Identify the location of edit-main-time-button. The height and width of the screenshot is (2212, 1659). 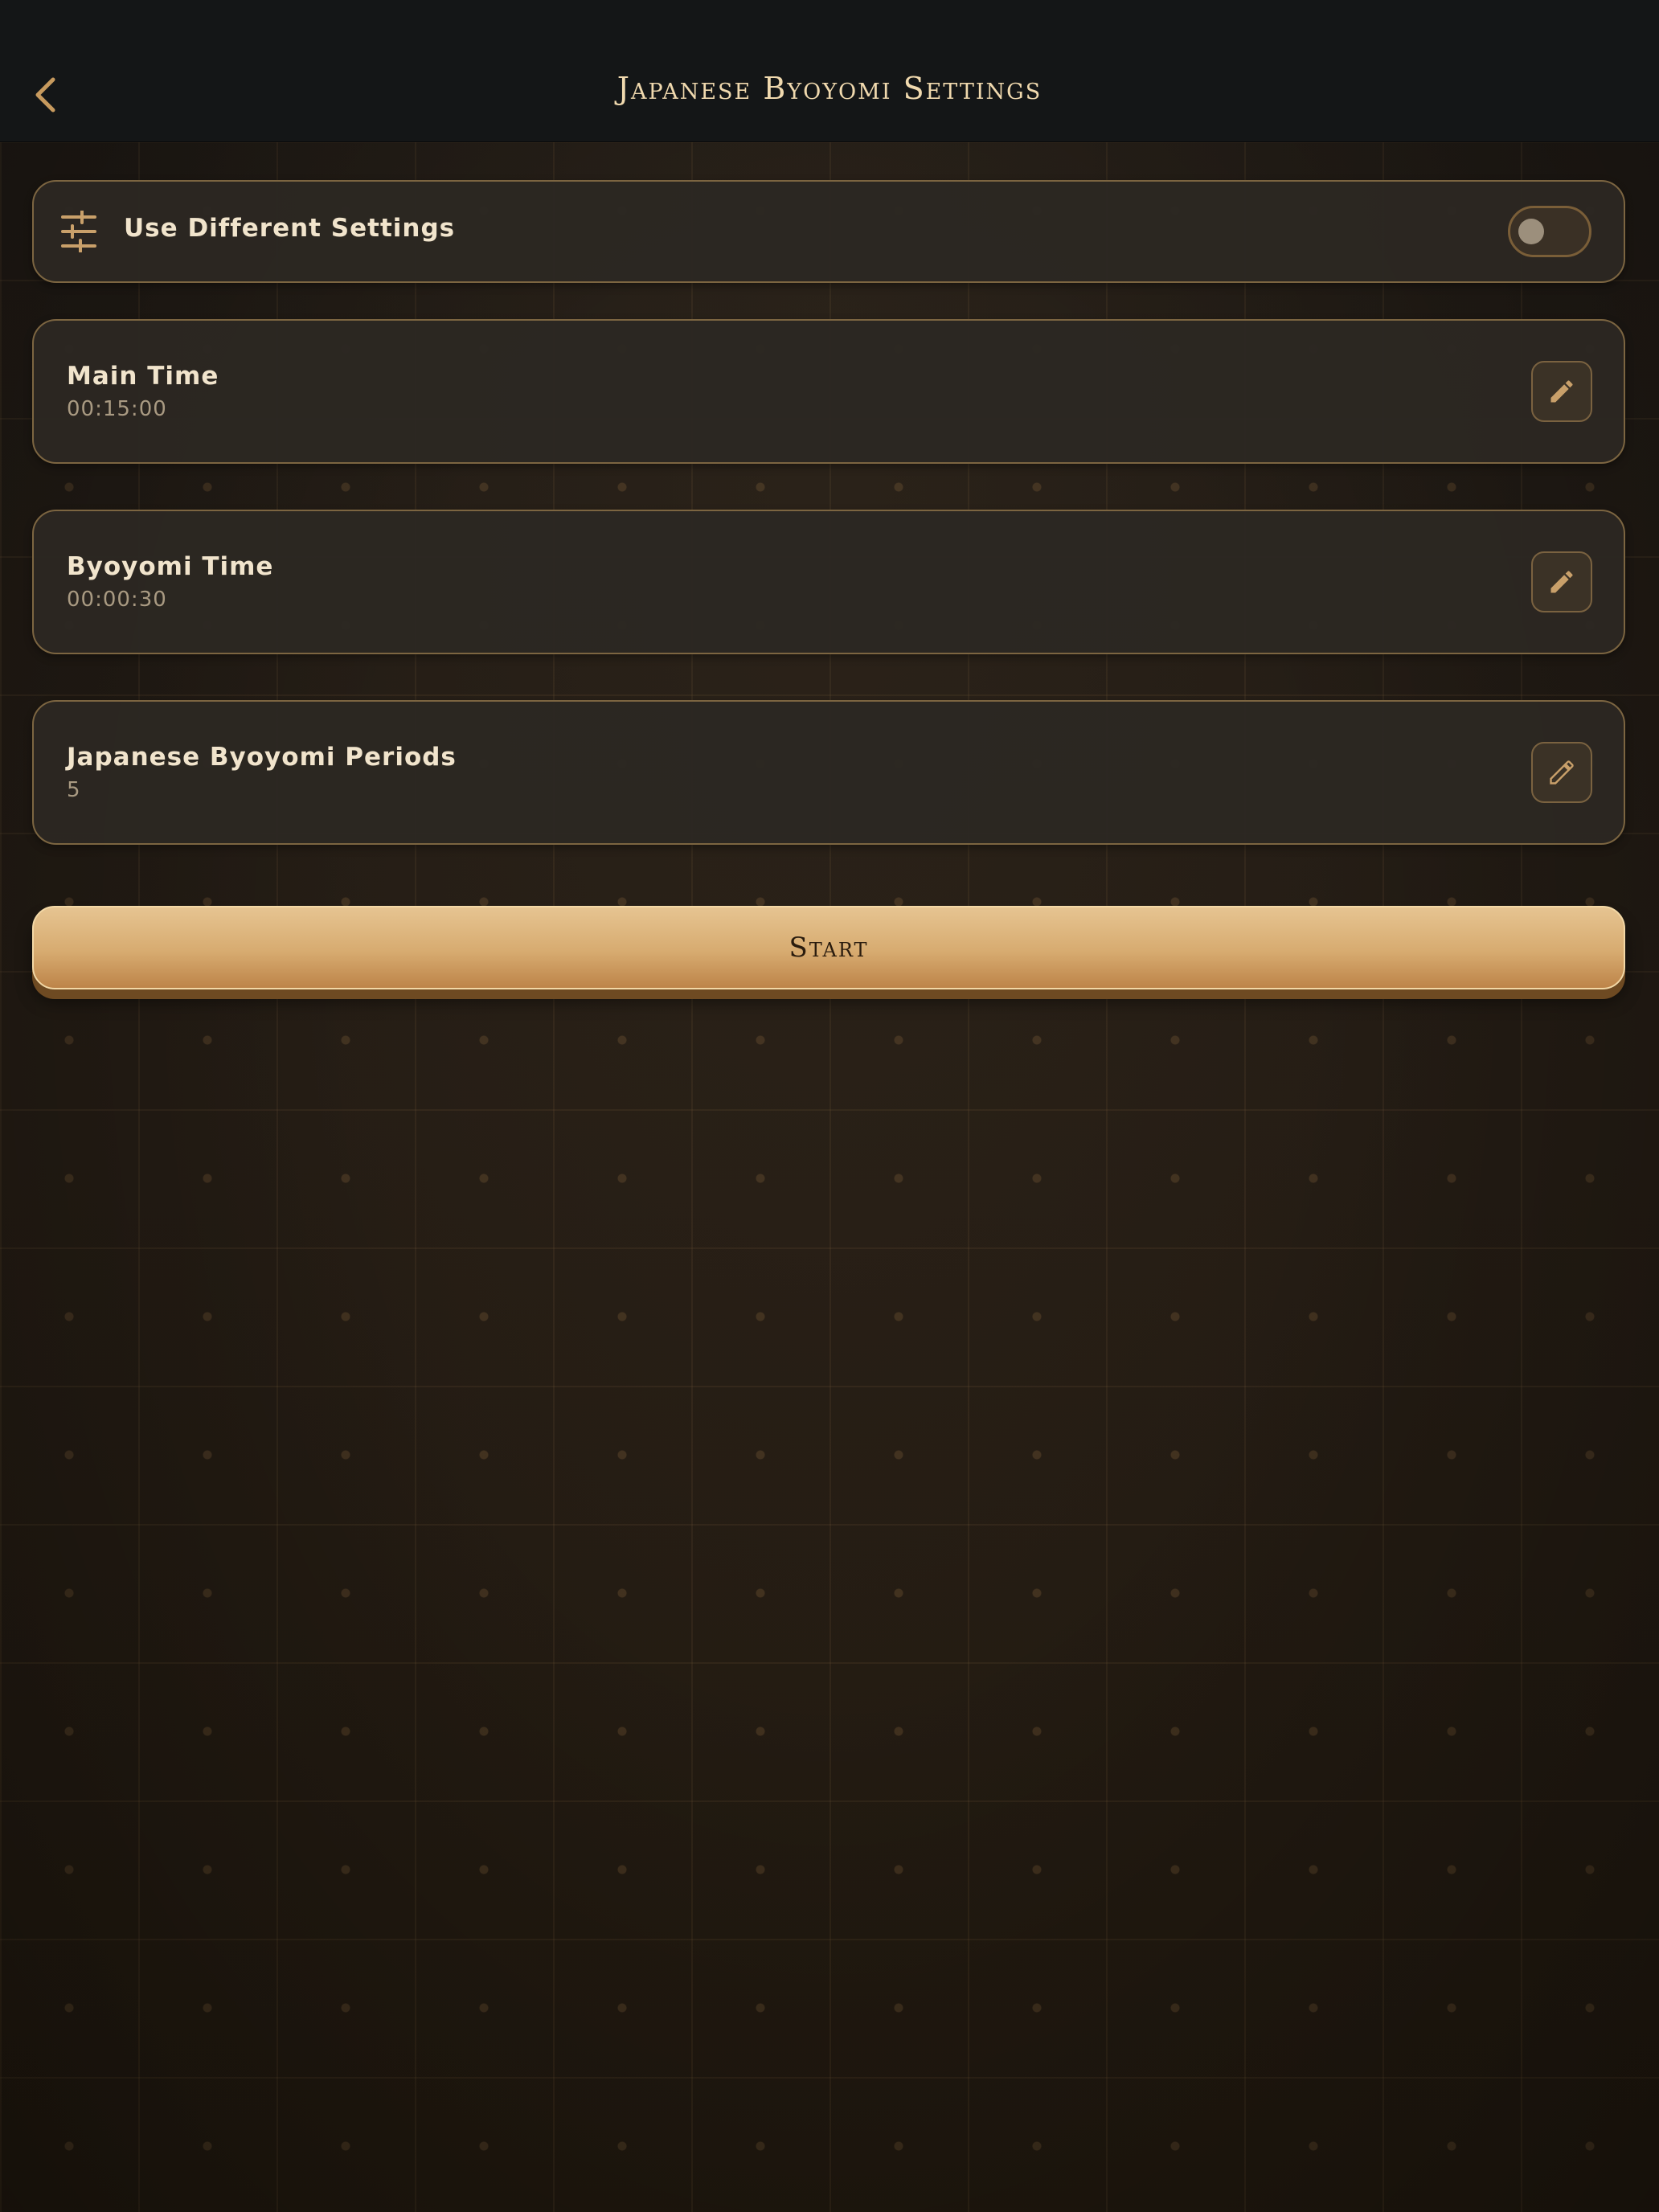
(1561, 391).